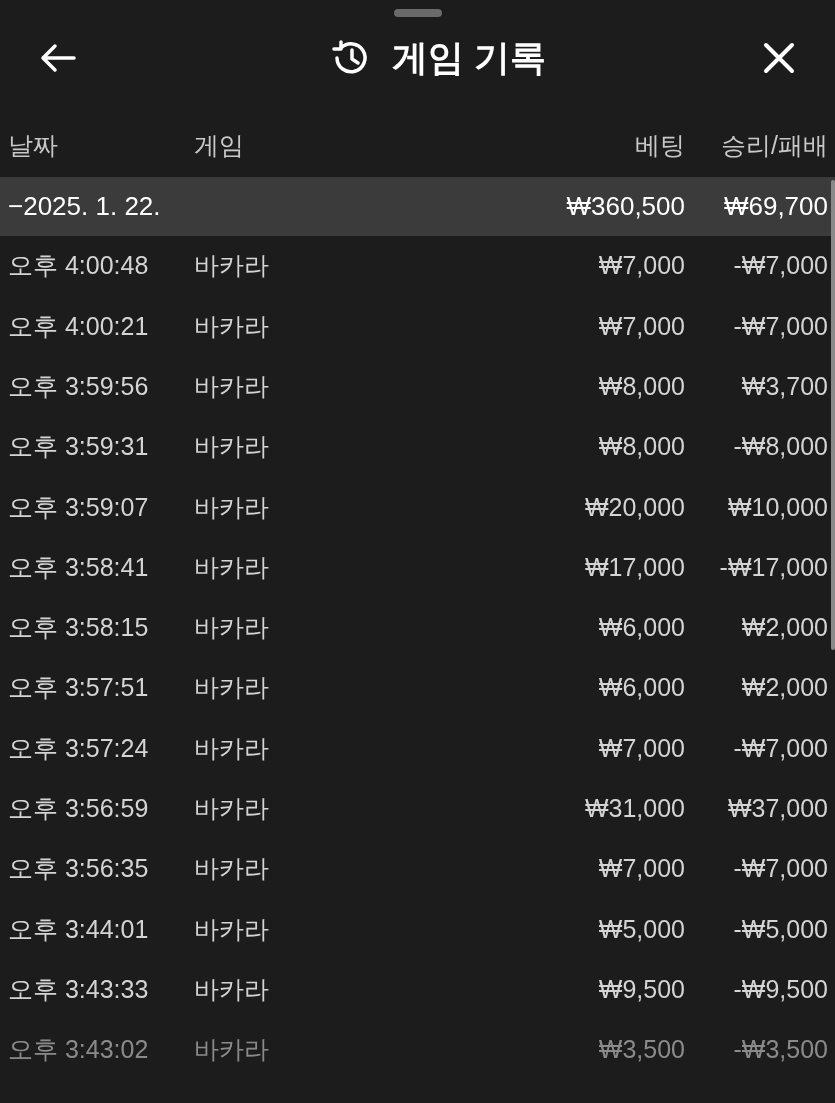 This screenshot has width=835, height=1103. What do you see at coordinates (58, 57) in the screenshot?
I see `back-arrow-icon` at bounding box center [58, 57].